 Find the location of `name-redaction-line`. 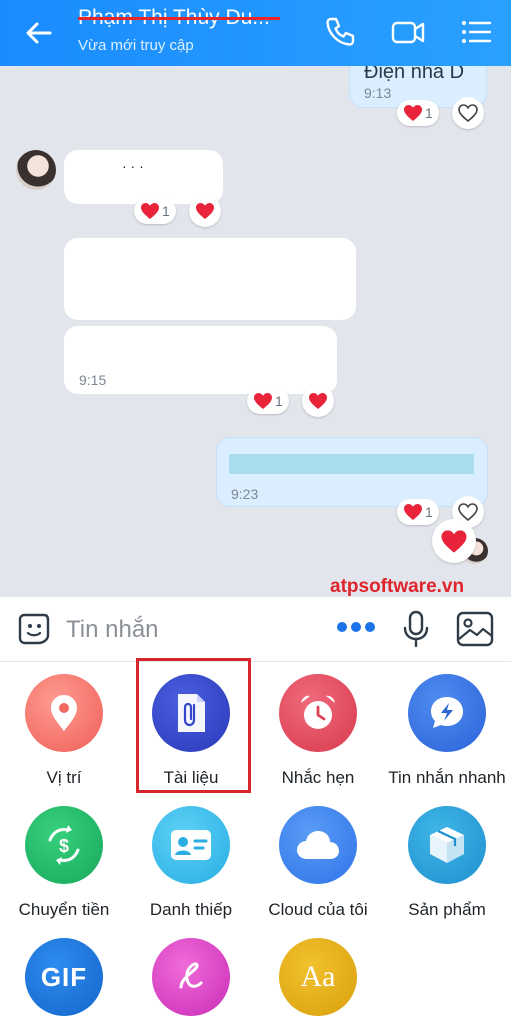

name-redaction-line is located at coordinates (179, 18).